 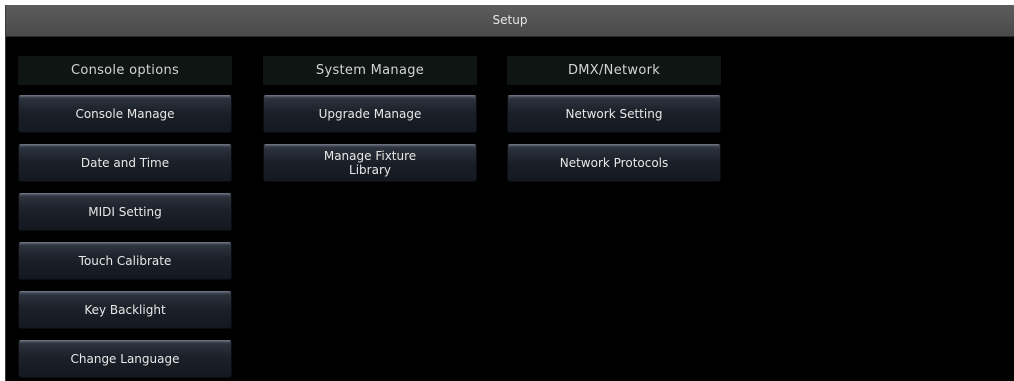 I want to click on console-options-header: Console options, so click(x=125, y=70).